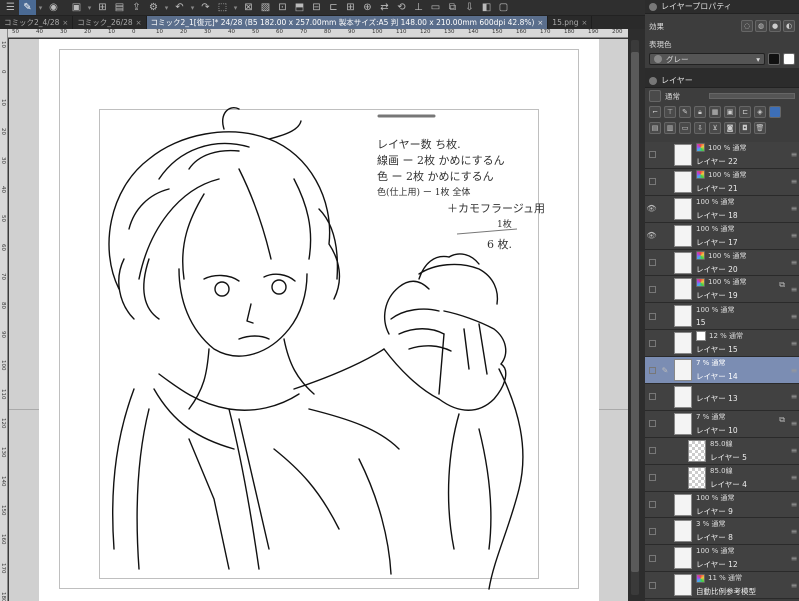 The width and height of the screenshot is (799, 601). What do you see at coordinates (722, 155) in the screenshot?
I see `layer-row: 100 % 通常 レイヤー 22 ≡` at bounding box center [722, 155].